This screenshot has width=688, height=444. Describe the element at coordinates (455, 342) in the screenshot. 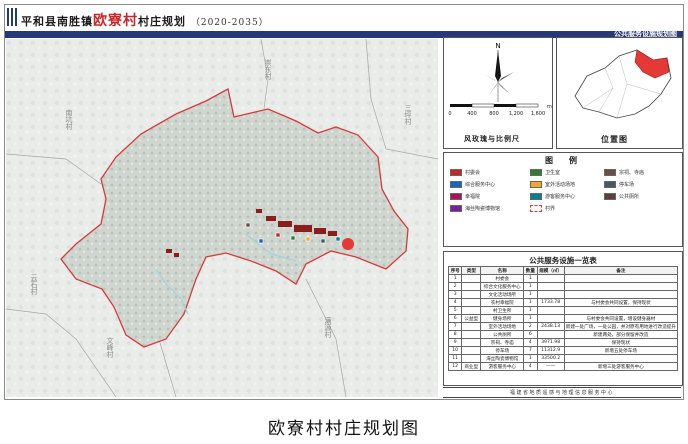

I see `table-cell: 9` at that location.